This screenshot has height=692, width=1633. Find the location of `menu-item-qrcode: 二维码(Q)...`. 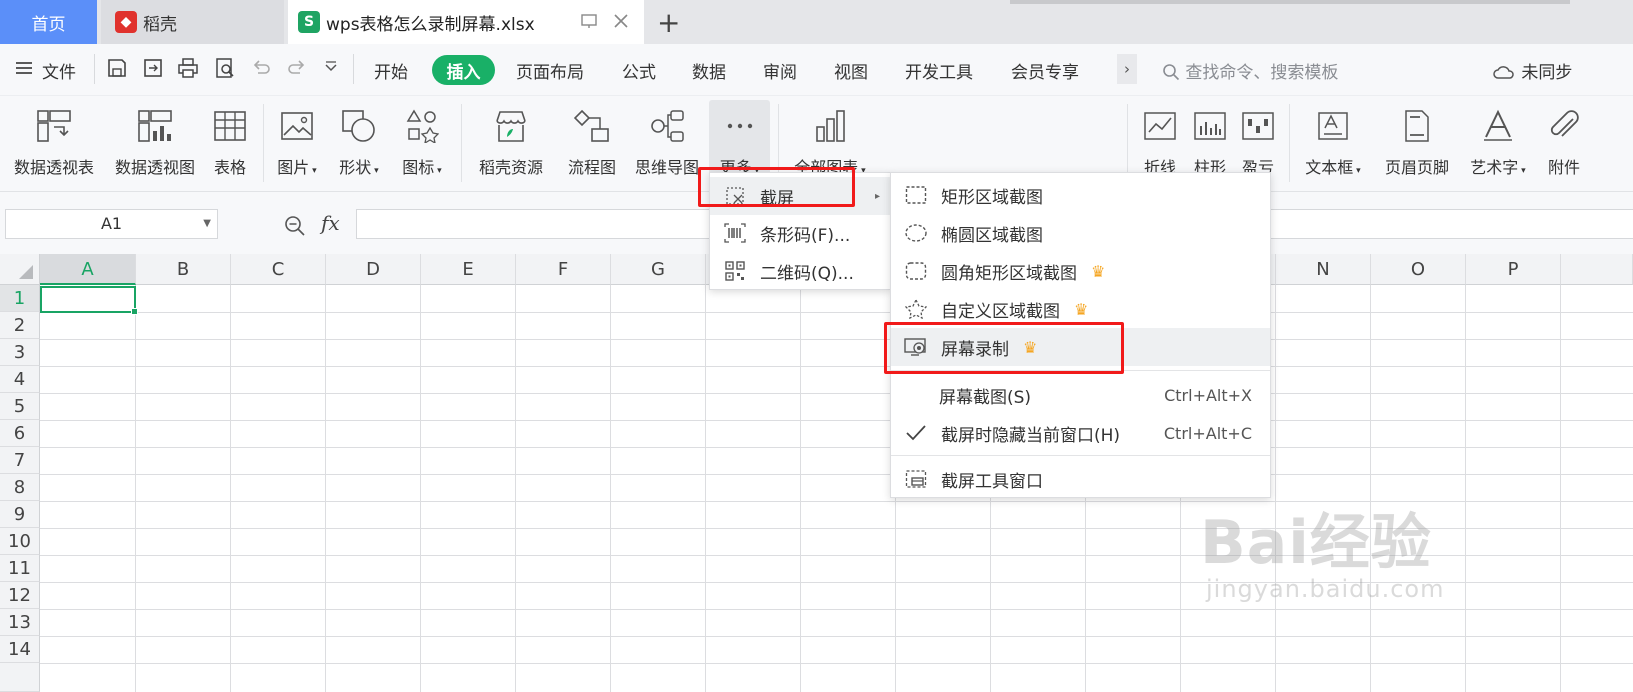

menu-item-qrcode: 二维码(Q)... is located at coordinates (800, 271).